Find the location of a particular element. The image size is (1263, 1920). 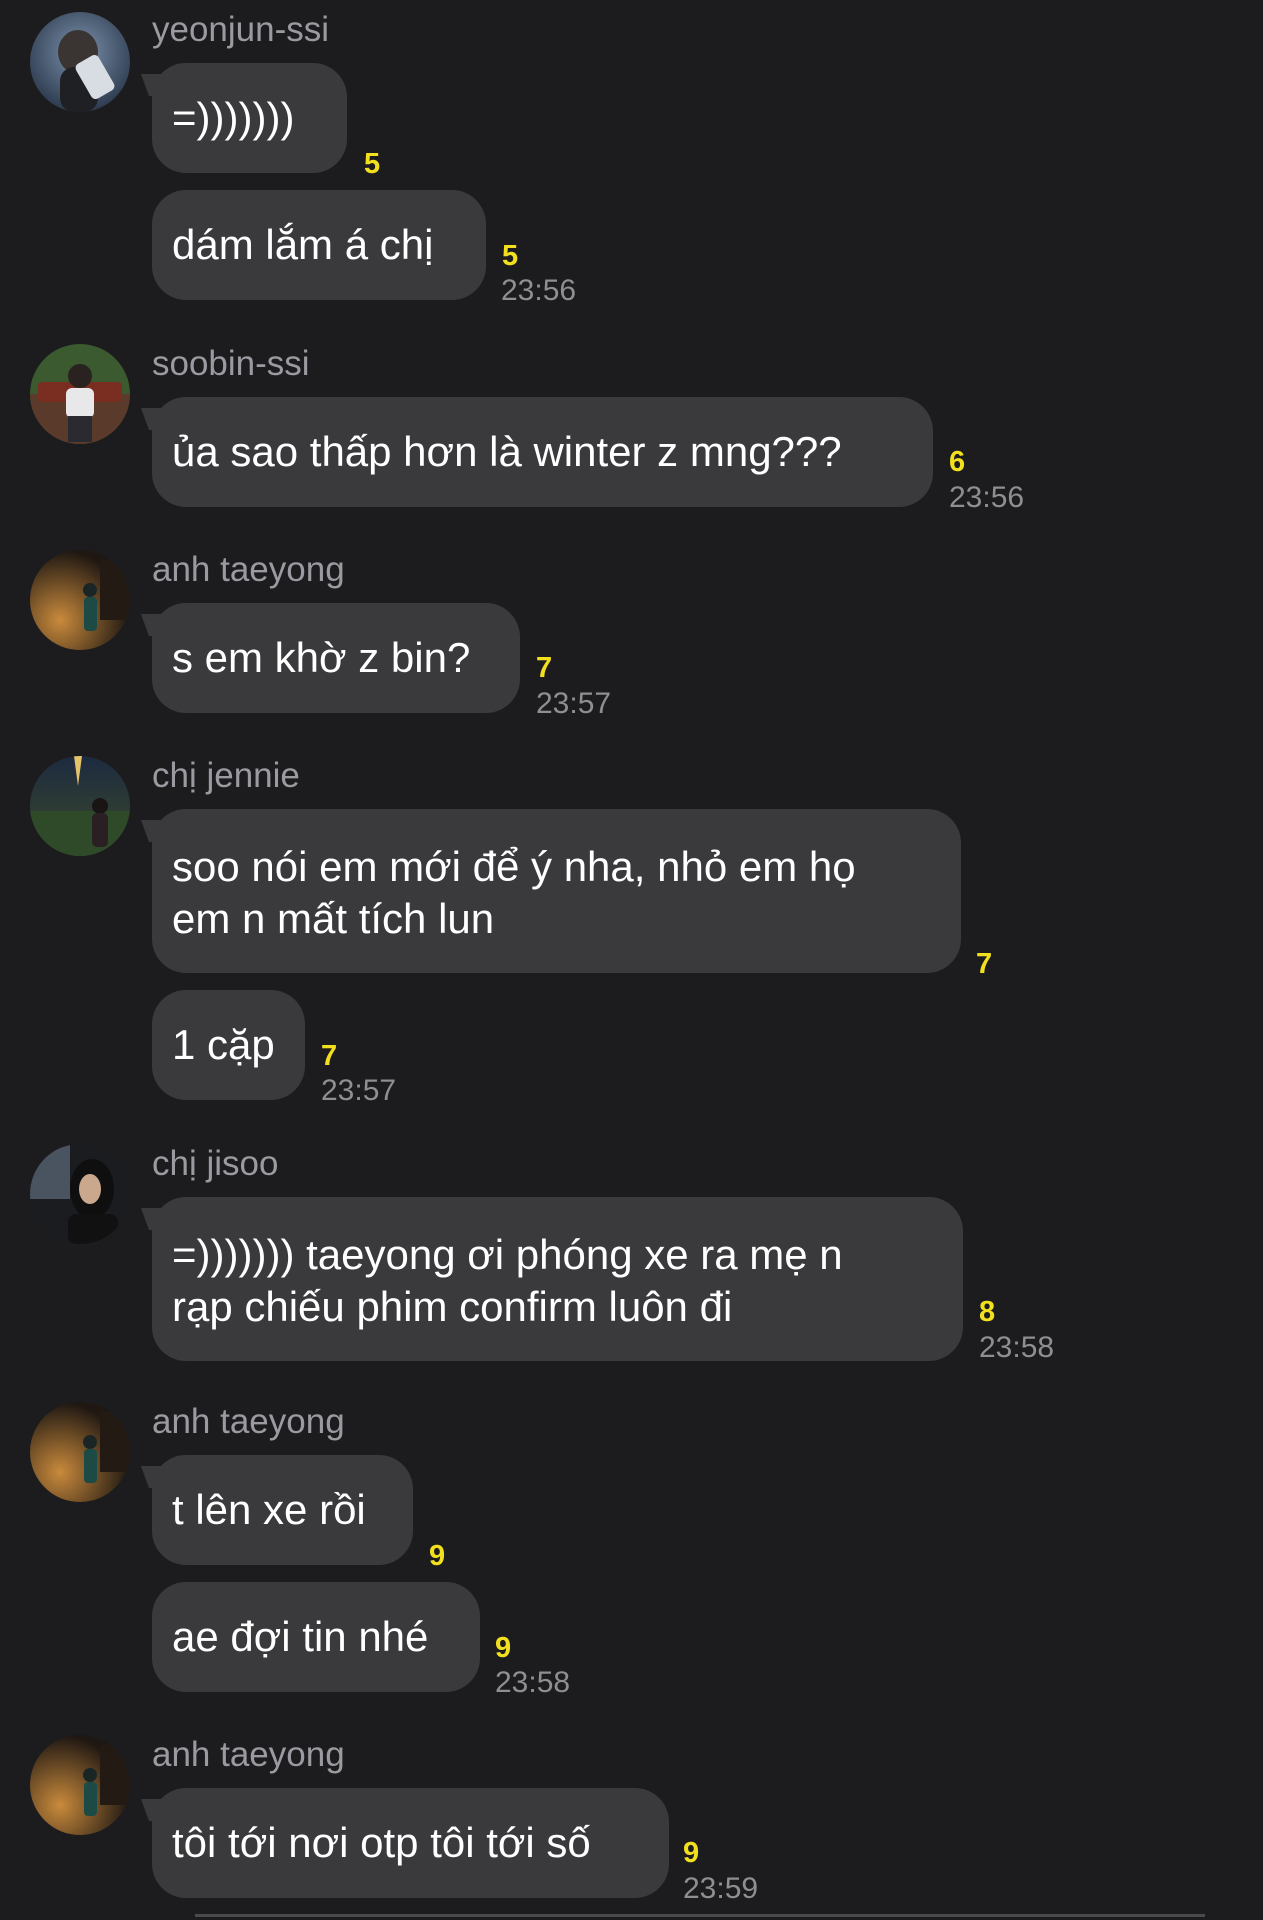

message-text: =))))))) is located at coordinates (233, 117).